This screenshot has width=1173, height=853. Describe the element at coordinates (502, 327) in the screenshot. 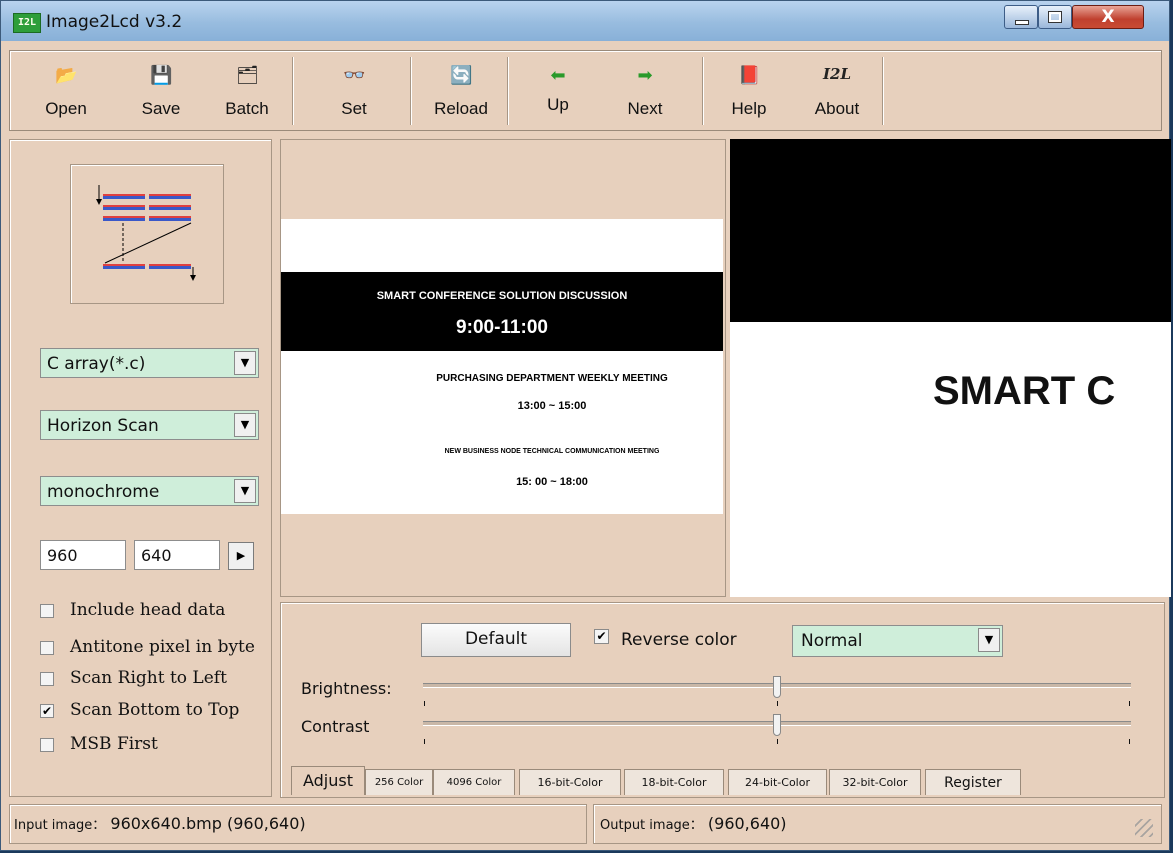

I see `preview-time-line: 9:00-11:00` at that location.